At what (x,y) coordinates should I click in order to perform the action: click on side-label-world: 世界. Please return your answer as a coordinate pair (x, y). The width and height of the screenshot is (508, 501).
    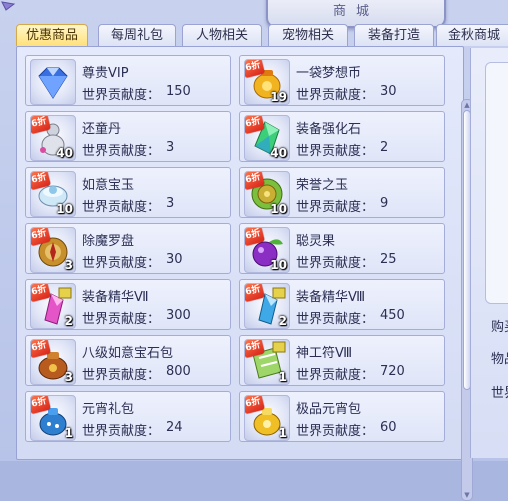
    Looking at the image, I should click on (499, 393).